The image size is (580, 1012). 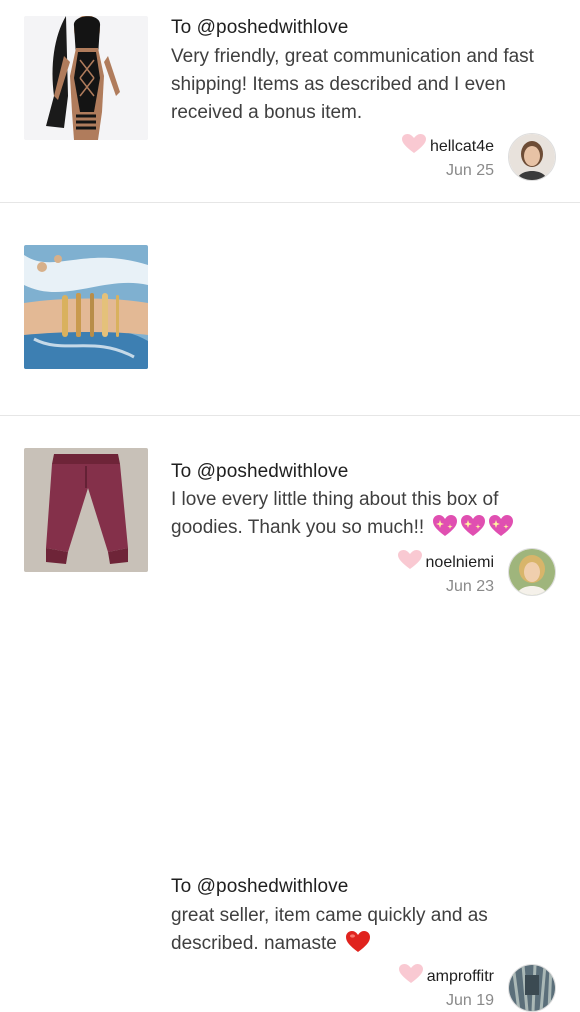 What do you see at coordinates (356, 942) in the screenshot?
I see `red-heart-icon` at bounding box center [356, 942].